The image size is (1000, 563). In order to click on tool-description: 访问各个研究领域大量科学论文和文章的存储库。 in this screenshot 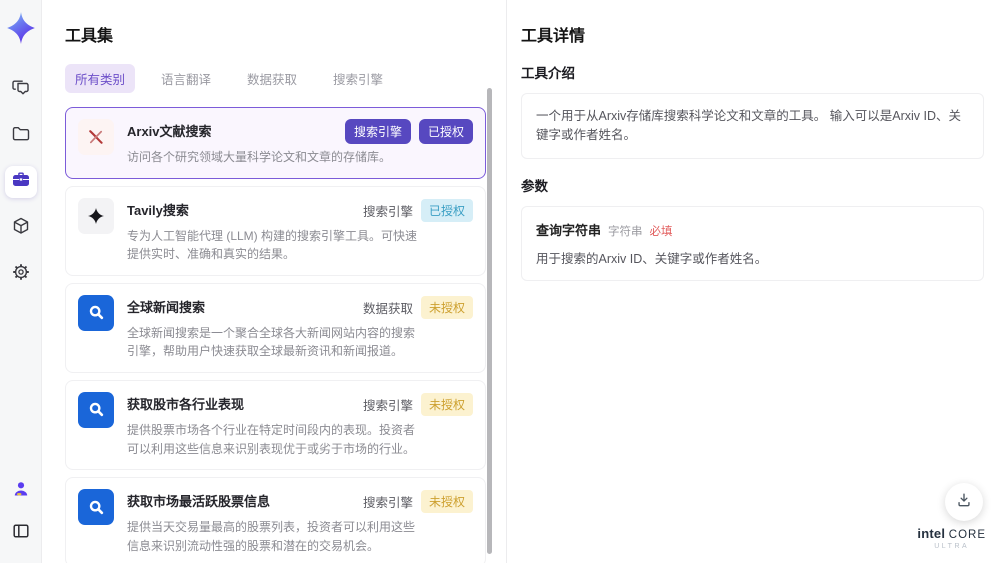, I will do `click(259, 157)`.